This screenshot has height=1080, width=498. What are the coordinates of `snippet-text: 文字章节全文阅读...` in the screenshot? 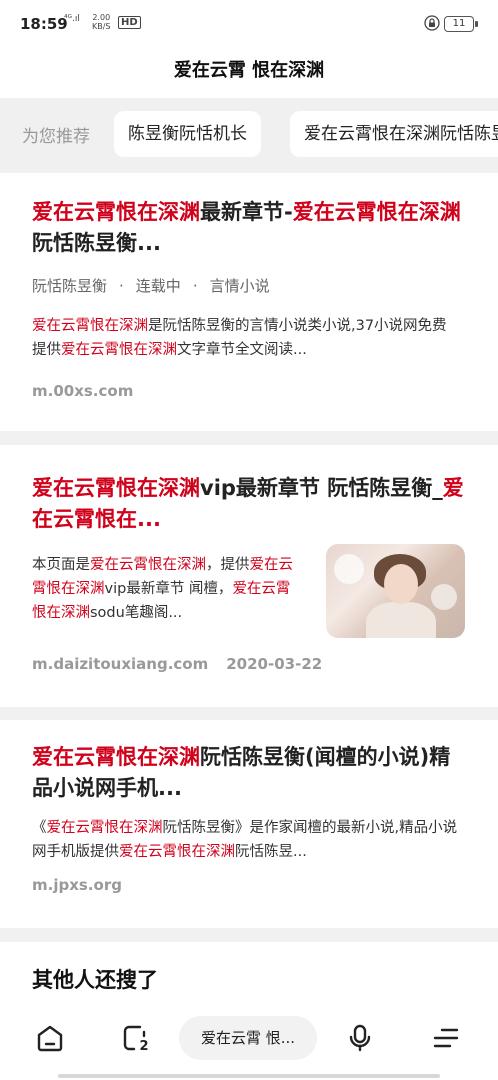 It's located at (242, 350).